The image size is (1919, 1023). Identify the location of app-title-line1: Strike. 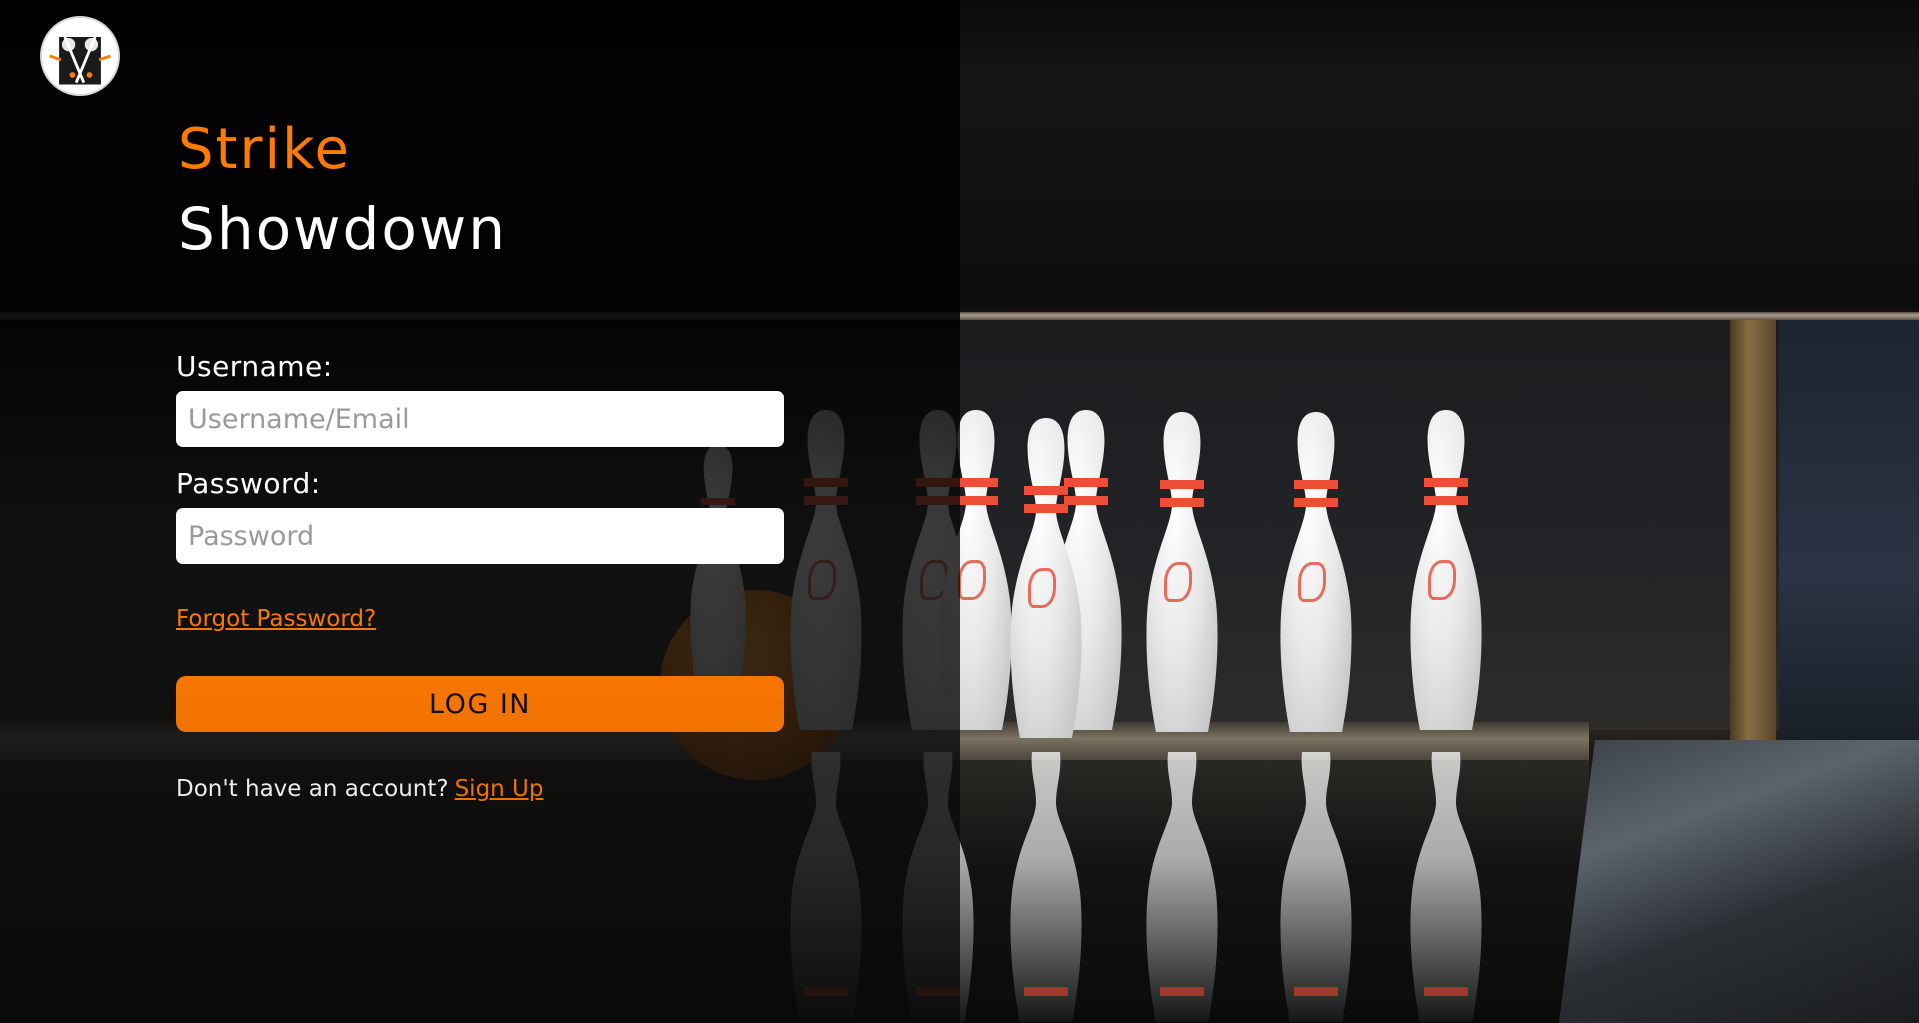
(264, 149).